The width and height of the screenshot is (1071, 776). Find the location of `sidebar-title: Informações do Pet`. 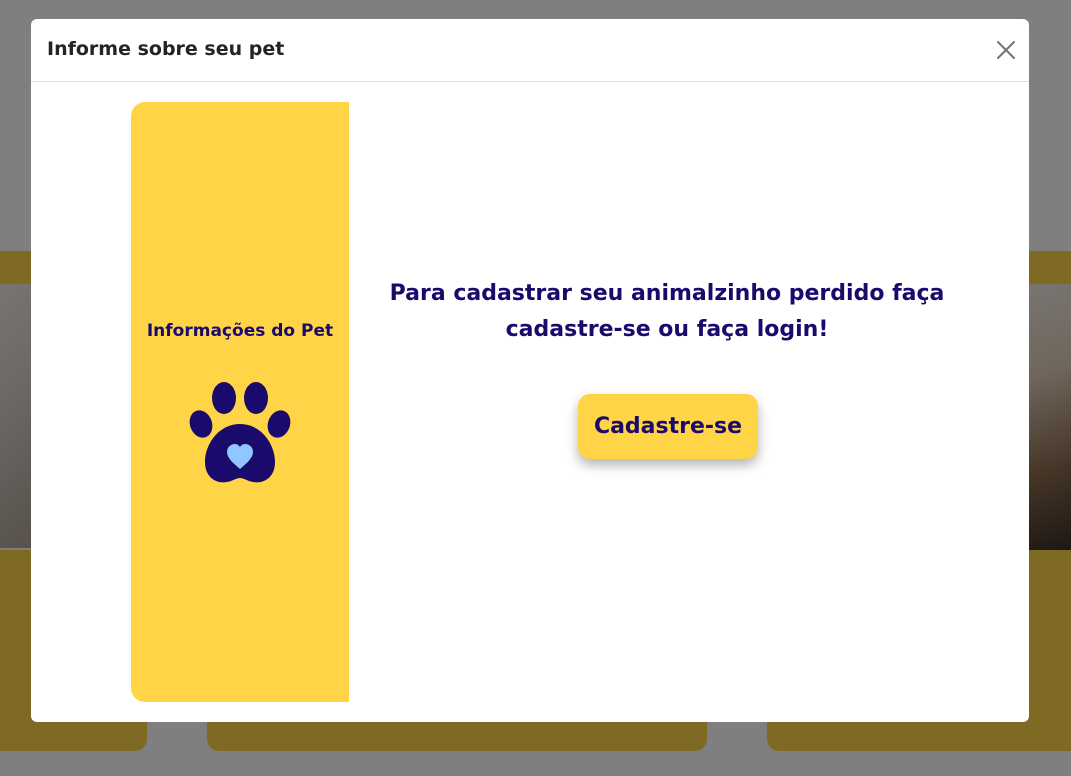

sidebar-title: Informações do Pet is located at coordinates (240, 331).